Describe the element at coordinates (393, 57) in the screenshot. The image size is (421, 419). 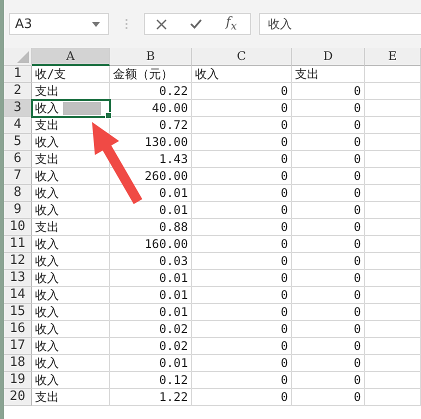
I see `column-header: E` at that location.